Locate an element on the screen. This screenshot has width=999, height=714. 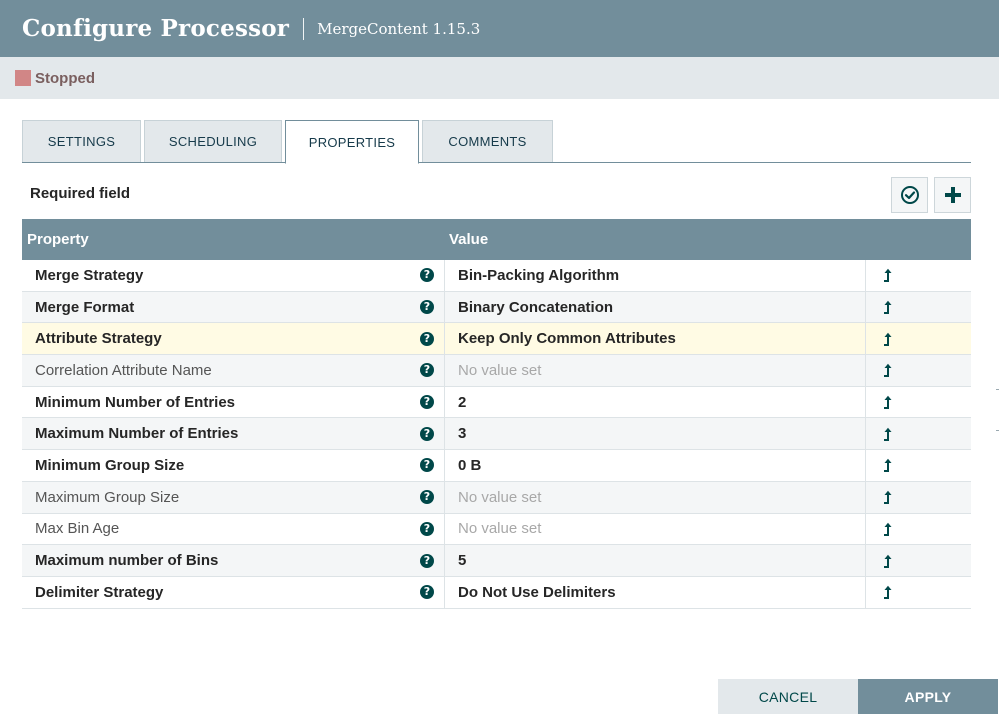
property-name-cell: Max Bin Age? is located at coordinates (233, 529).